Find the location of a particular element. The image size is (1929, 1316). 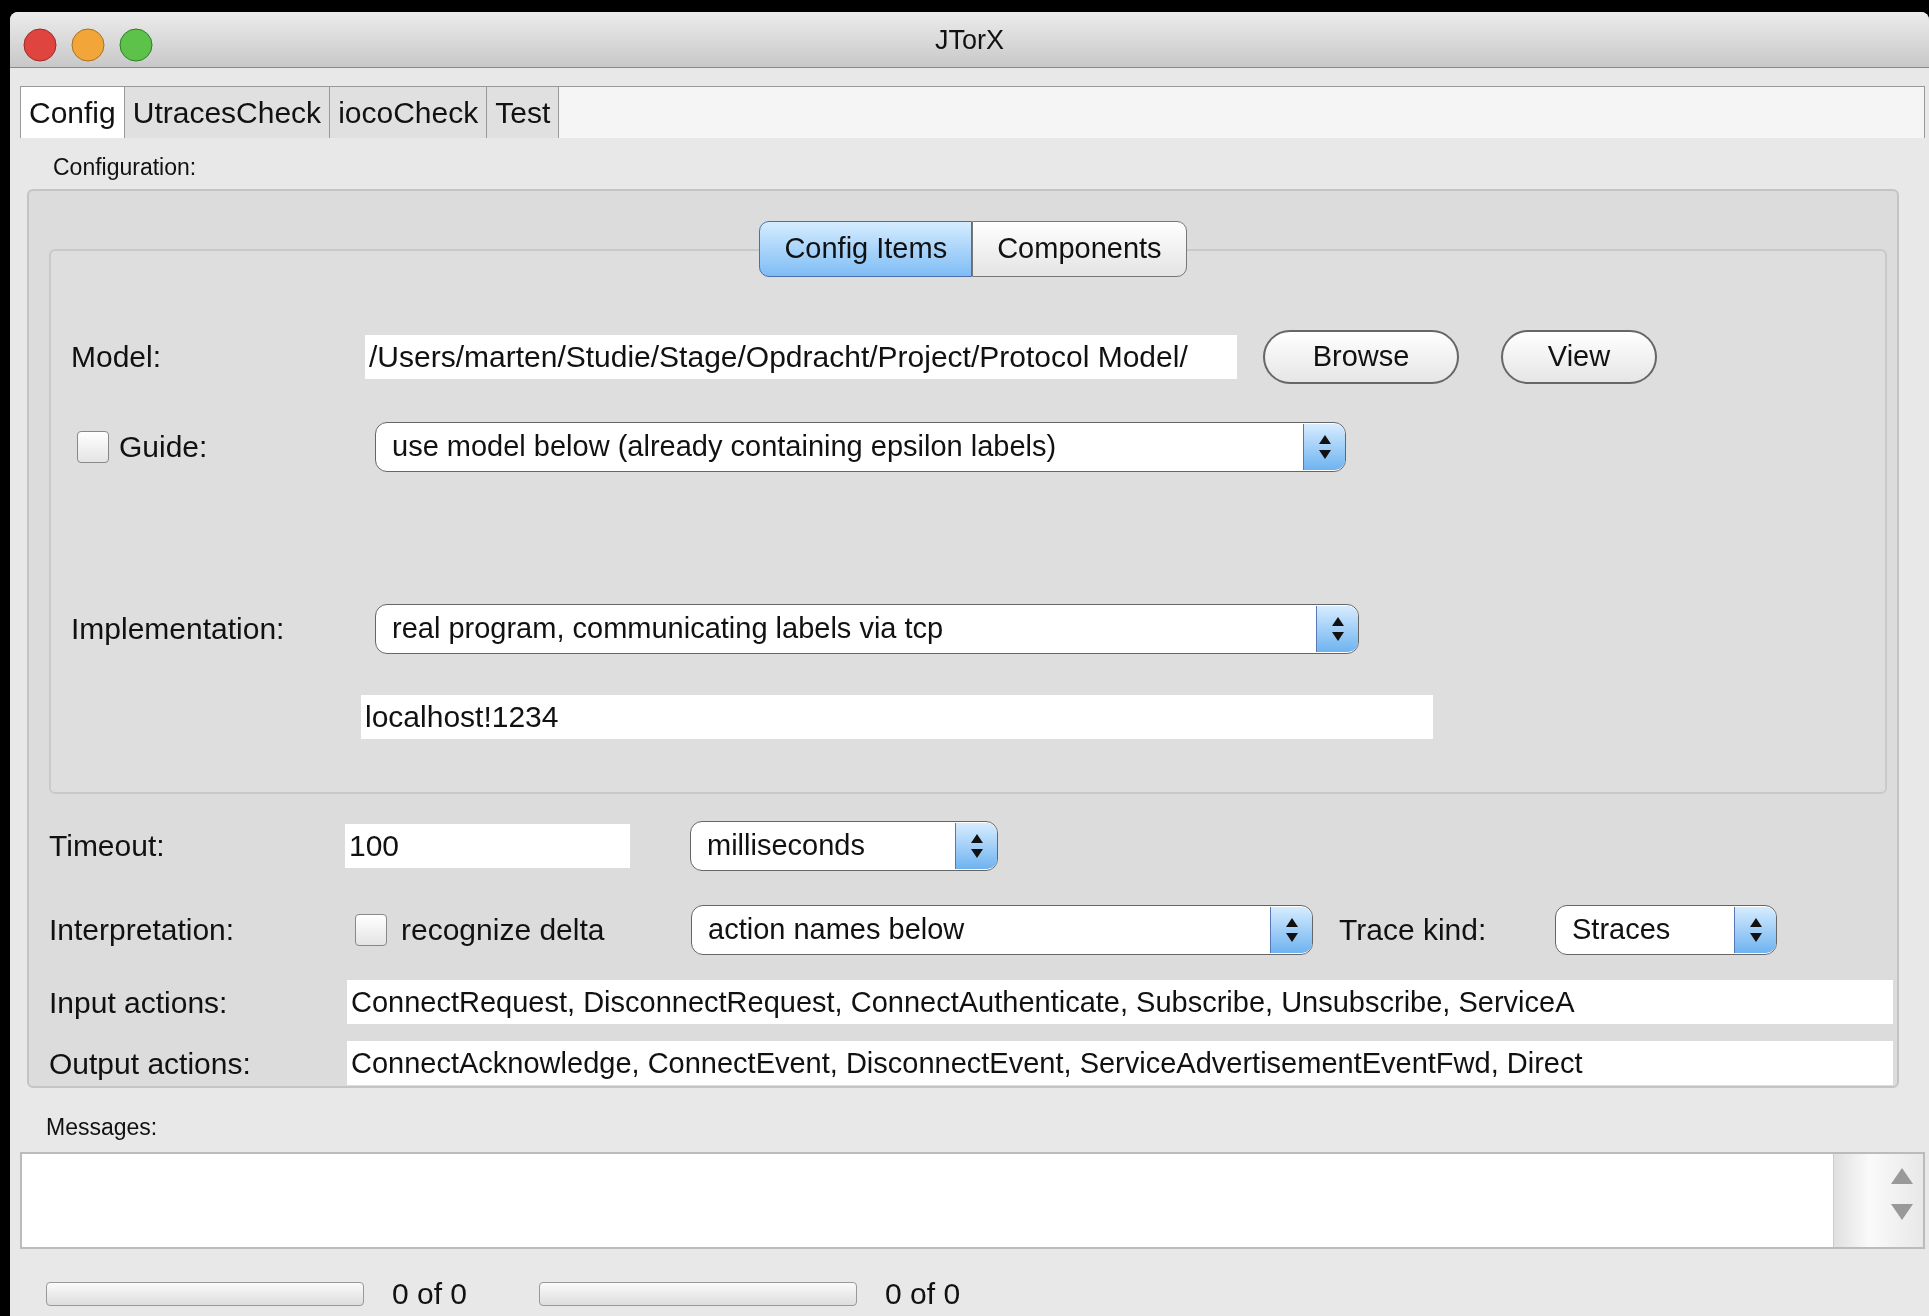

tab: iocoCheck is located at coordinates (409, 112).